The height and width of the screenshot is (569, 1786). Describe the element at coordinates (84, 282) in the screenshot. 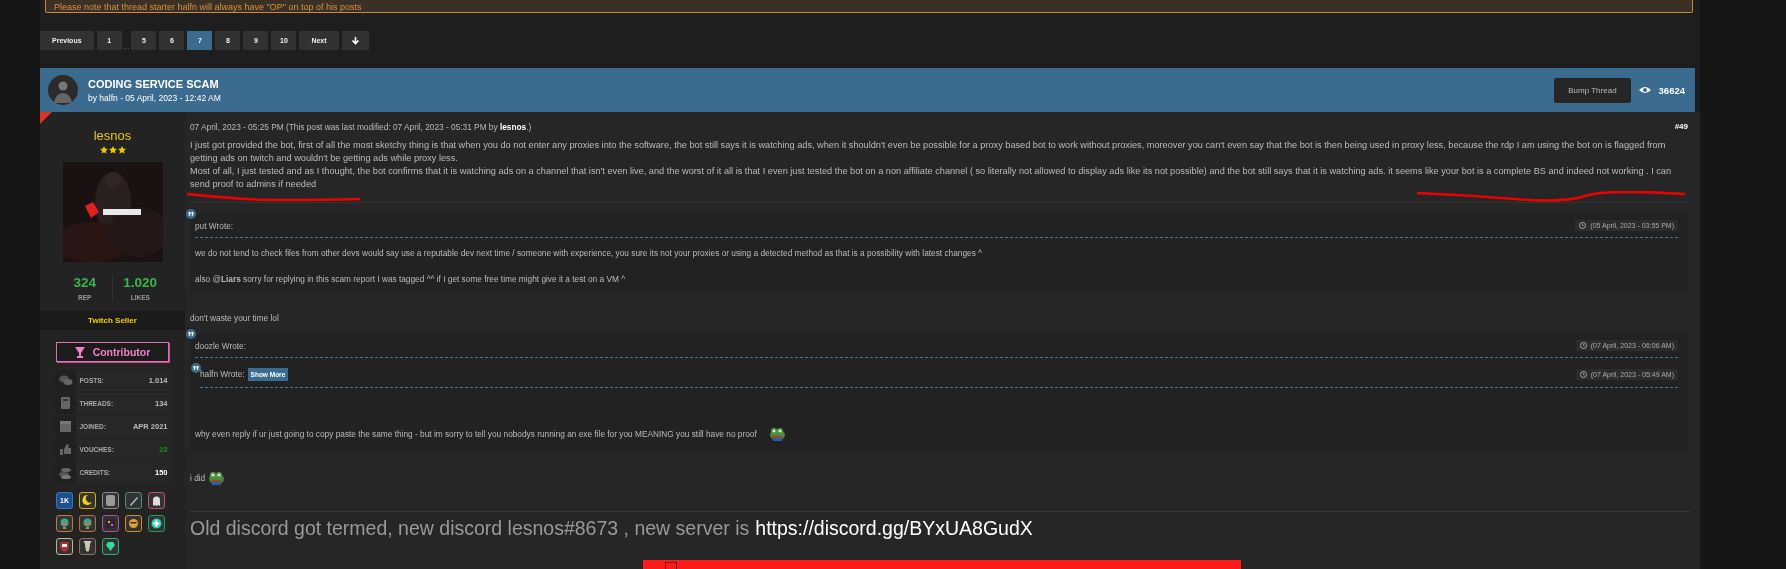

I see `rep-count: 324` at that location.